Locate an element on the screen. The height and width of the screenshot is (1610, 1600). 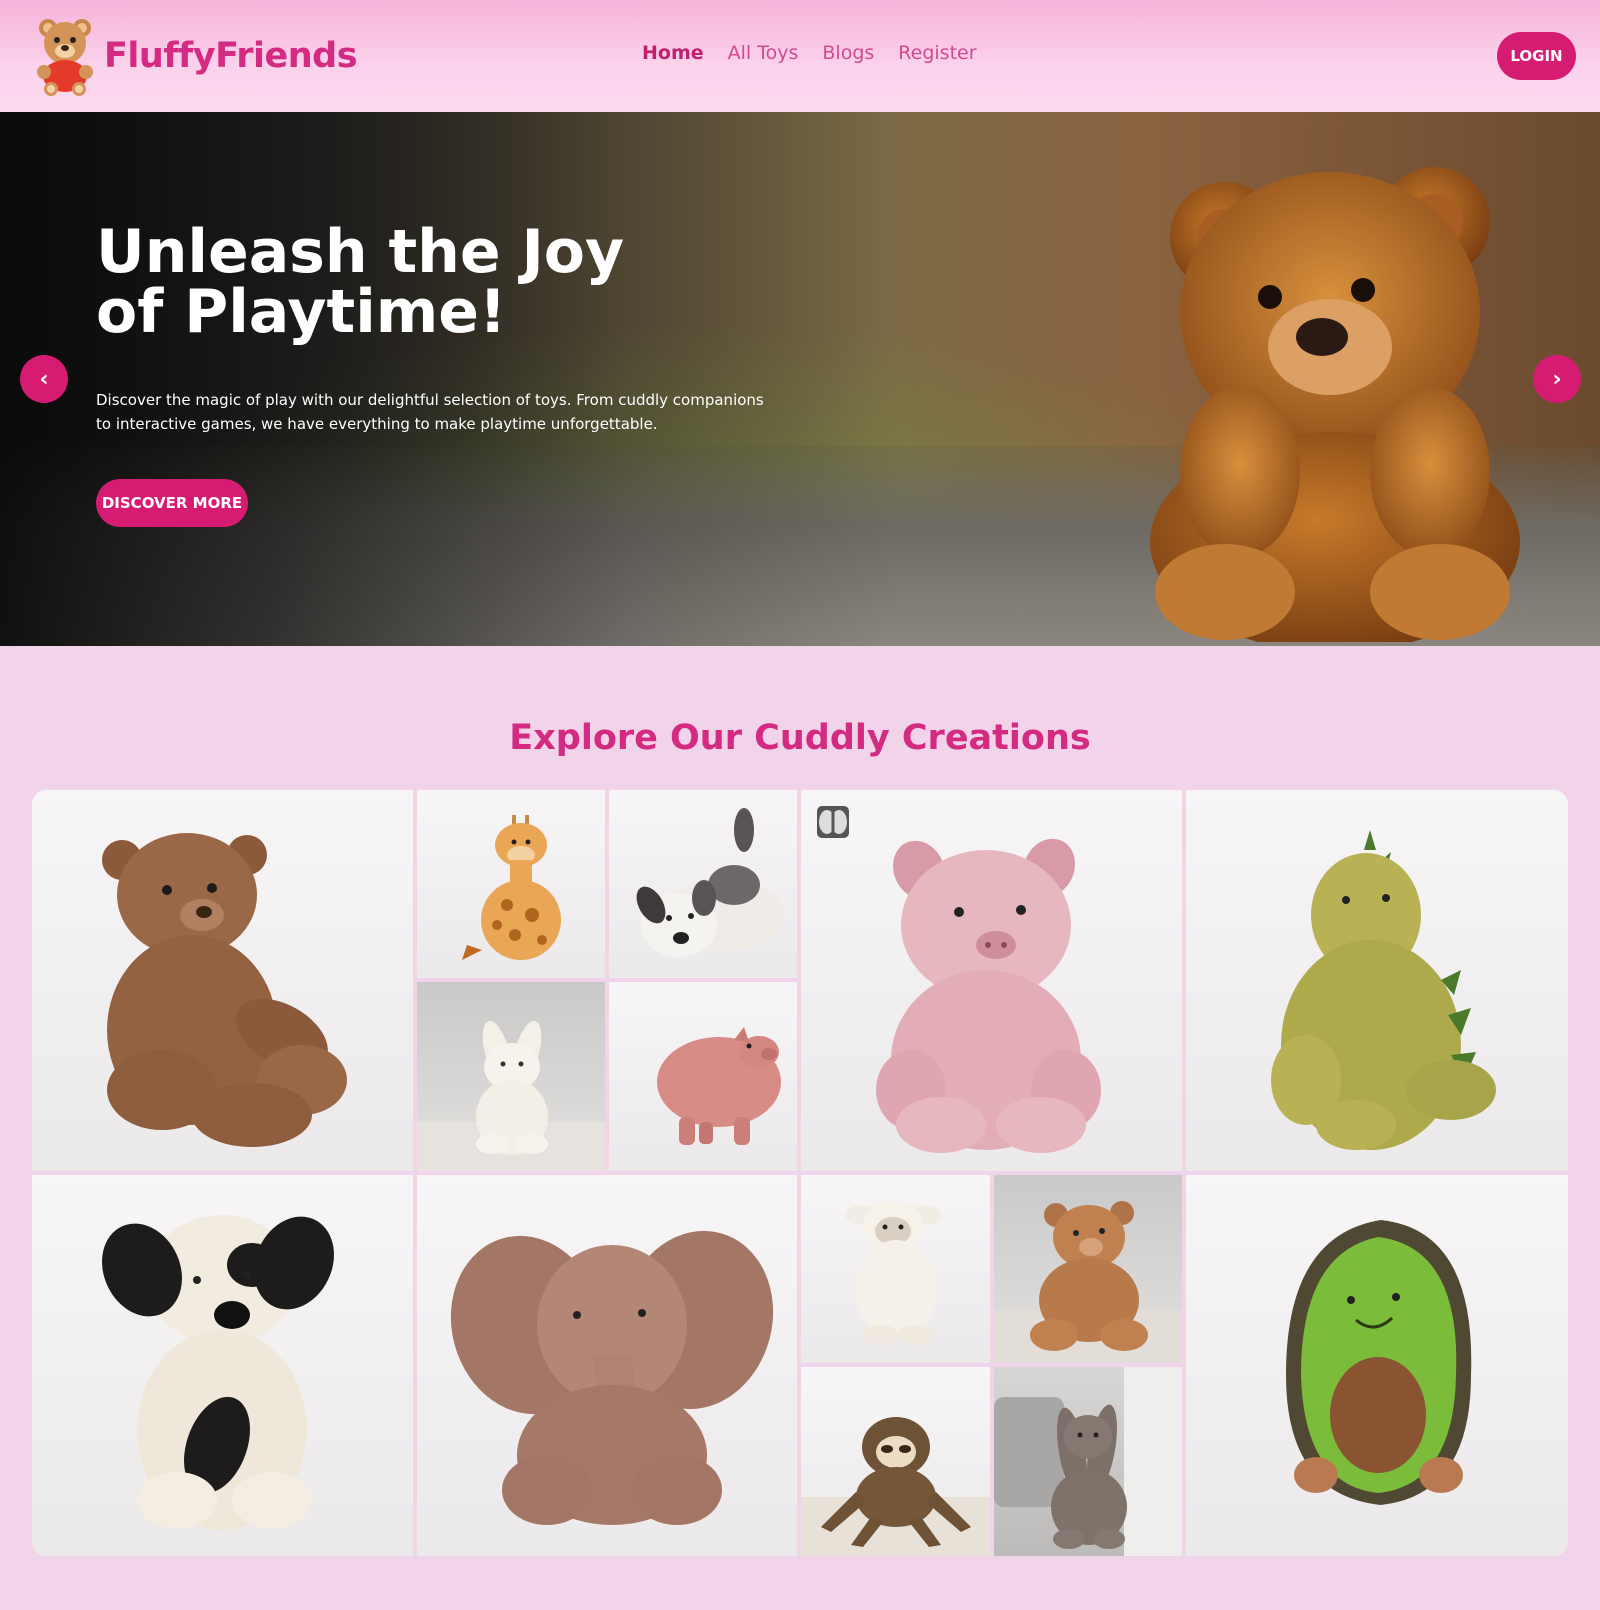
chevron-left-icon: ‹ is located at coordinates (44, 379).